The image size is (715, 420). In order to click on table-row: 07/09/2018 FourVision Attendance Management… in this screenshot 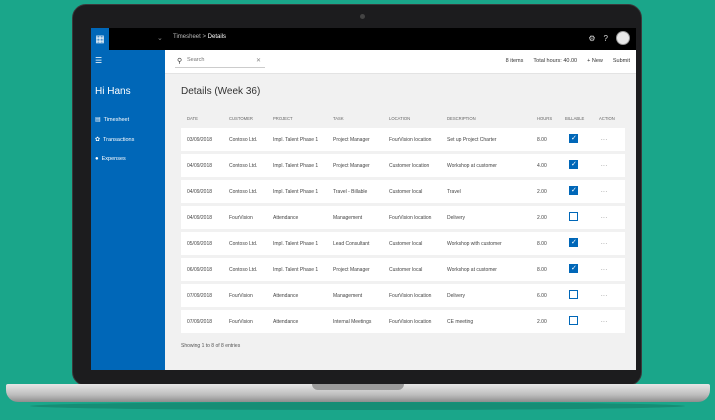, I will do `click(403, 295)`.